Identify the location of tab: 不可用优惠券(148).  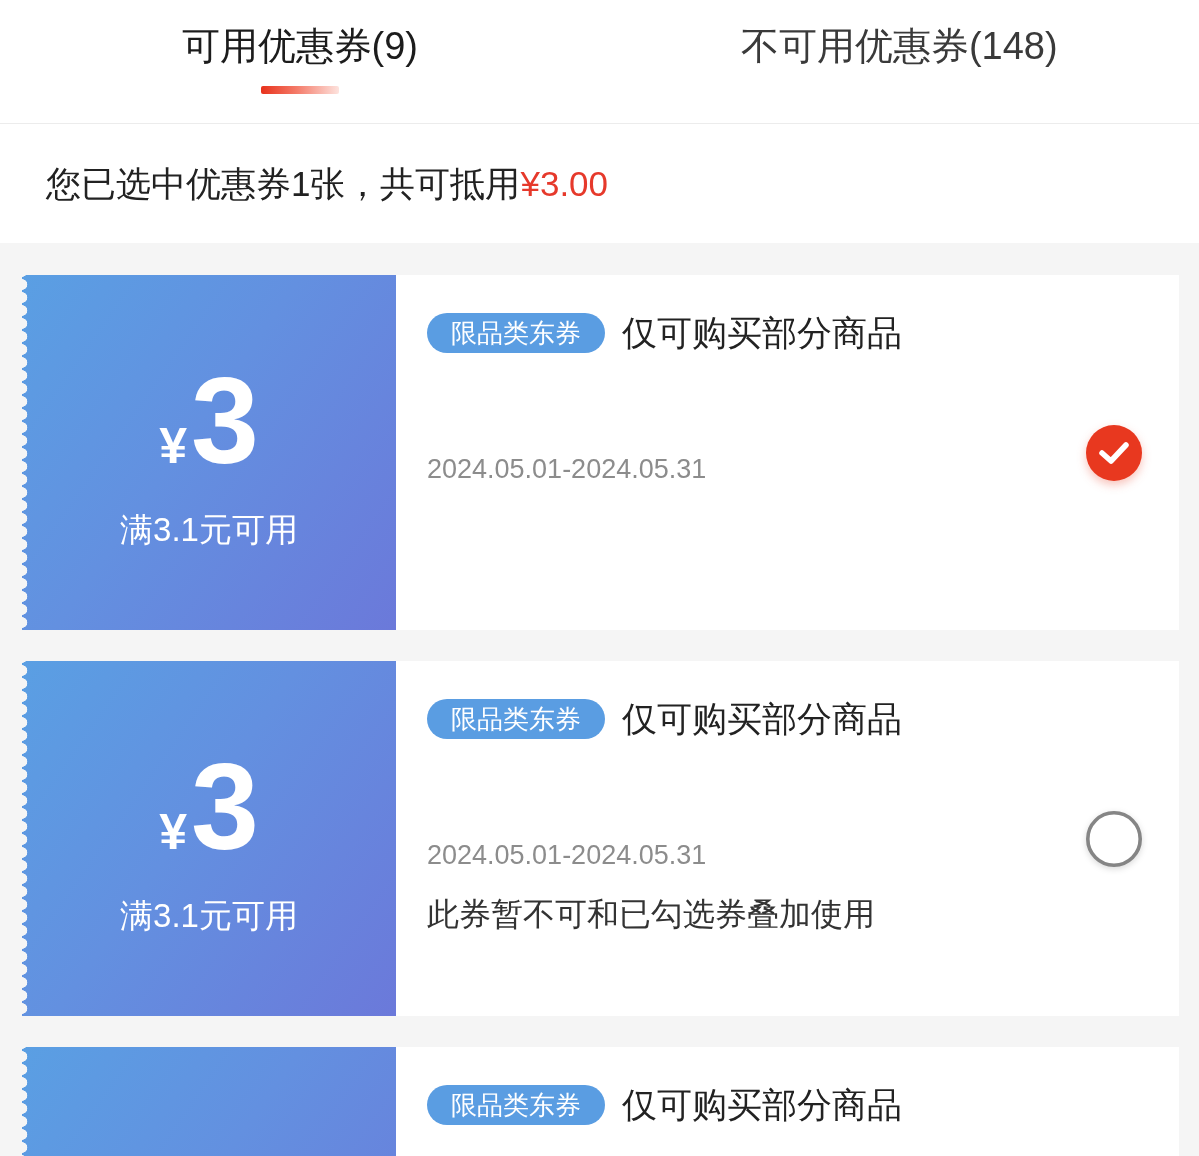
(899, 47).